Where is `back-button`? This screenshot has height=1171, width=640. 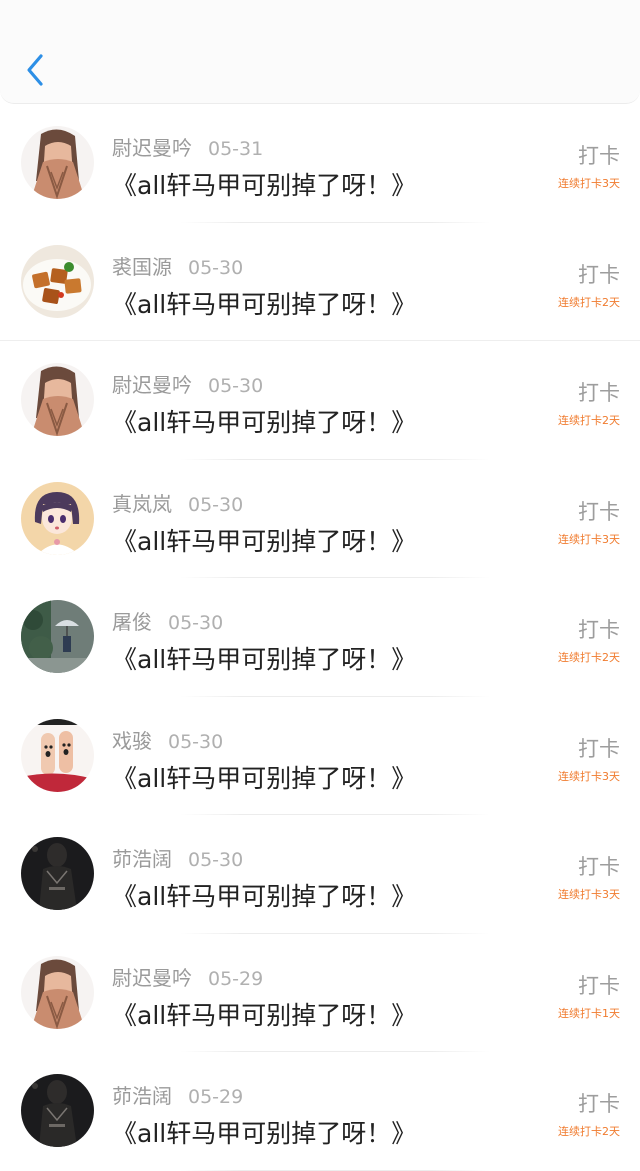 back-button is located at coordinates (35, 70).